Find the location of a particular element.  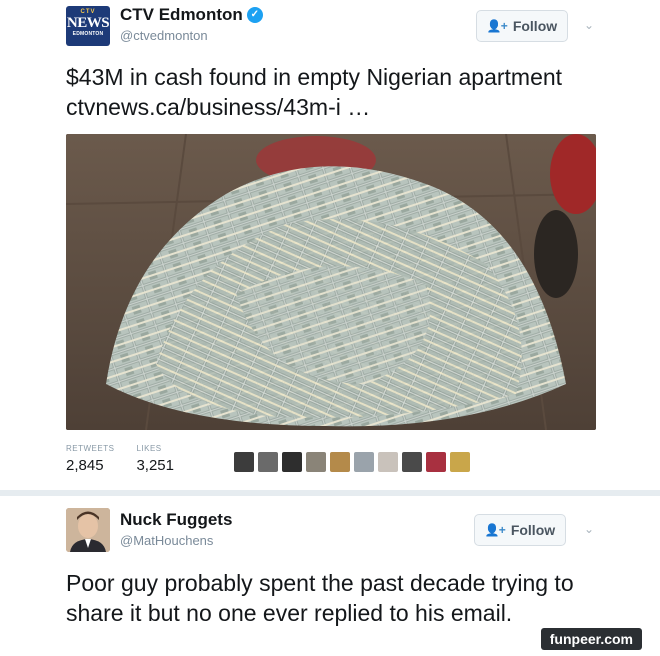

avatar-brand: NEWS is located at coordinates (88, 23).